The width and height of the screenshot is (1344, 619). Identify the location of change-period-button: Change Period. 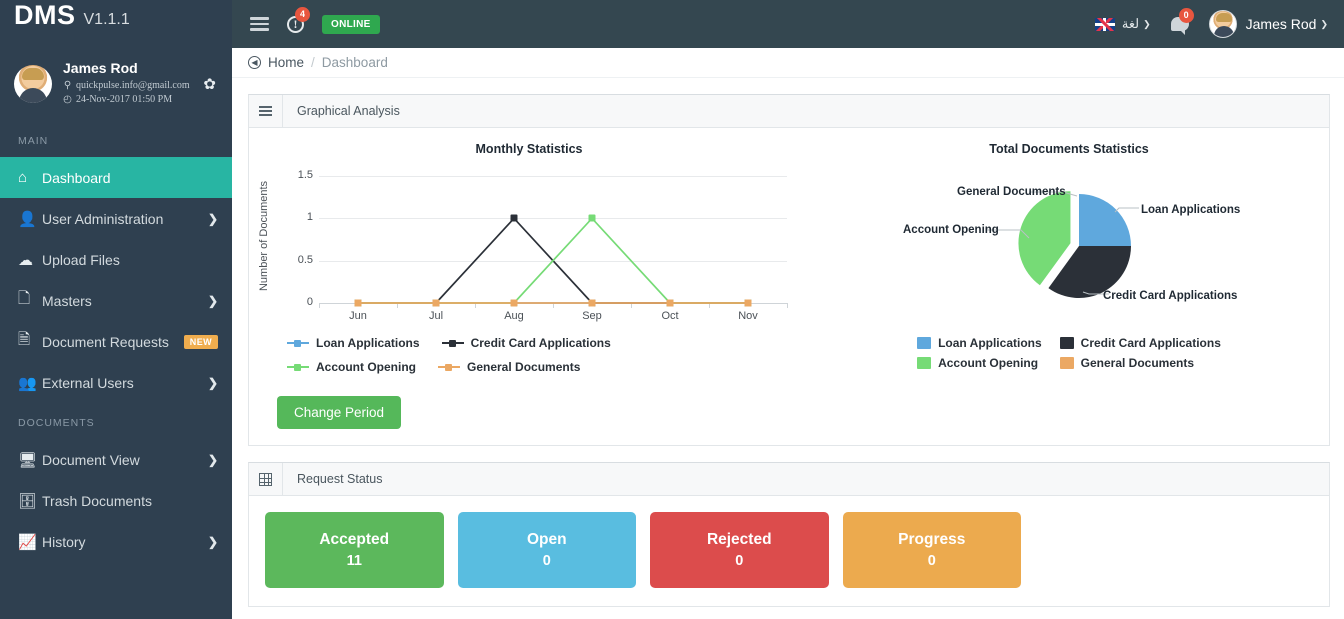
(339, 412).